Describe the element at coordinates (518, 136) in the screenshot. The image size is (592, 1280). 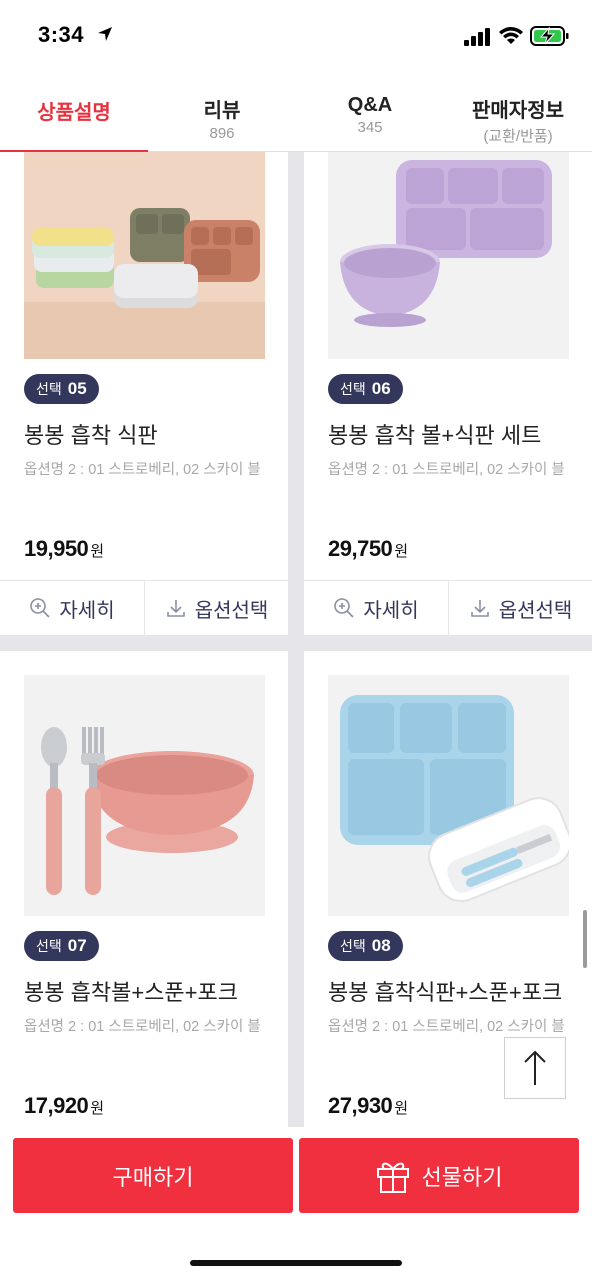
I see `tab-seller-info-sub: (교환/반품)` at that location.